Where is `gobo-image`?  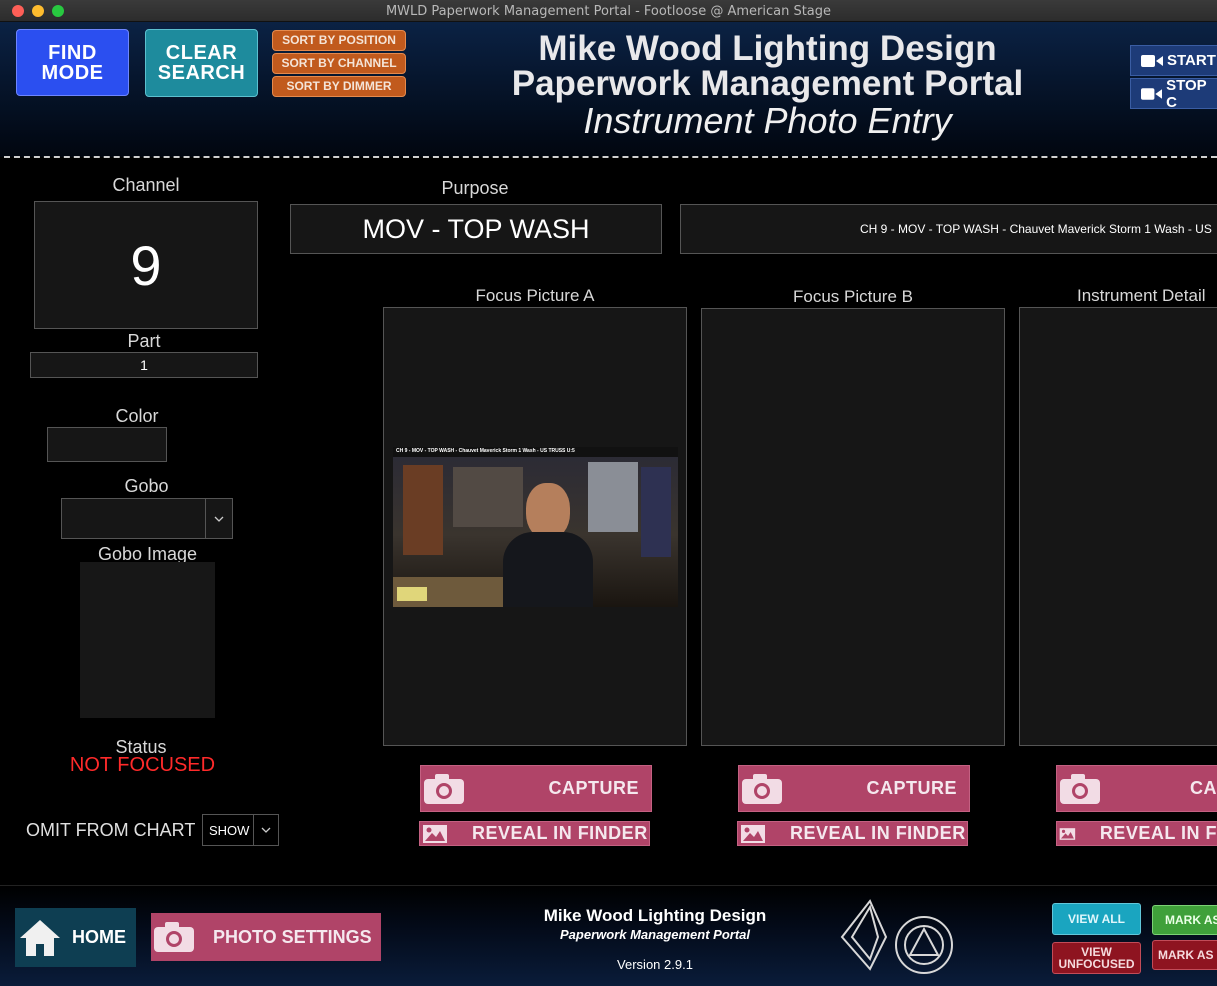
gobo-image is located at coordinates (147, 640).